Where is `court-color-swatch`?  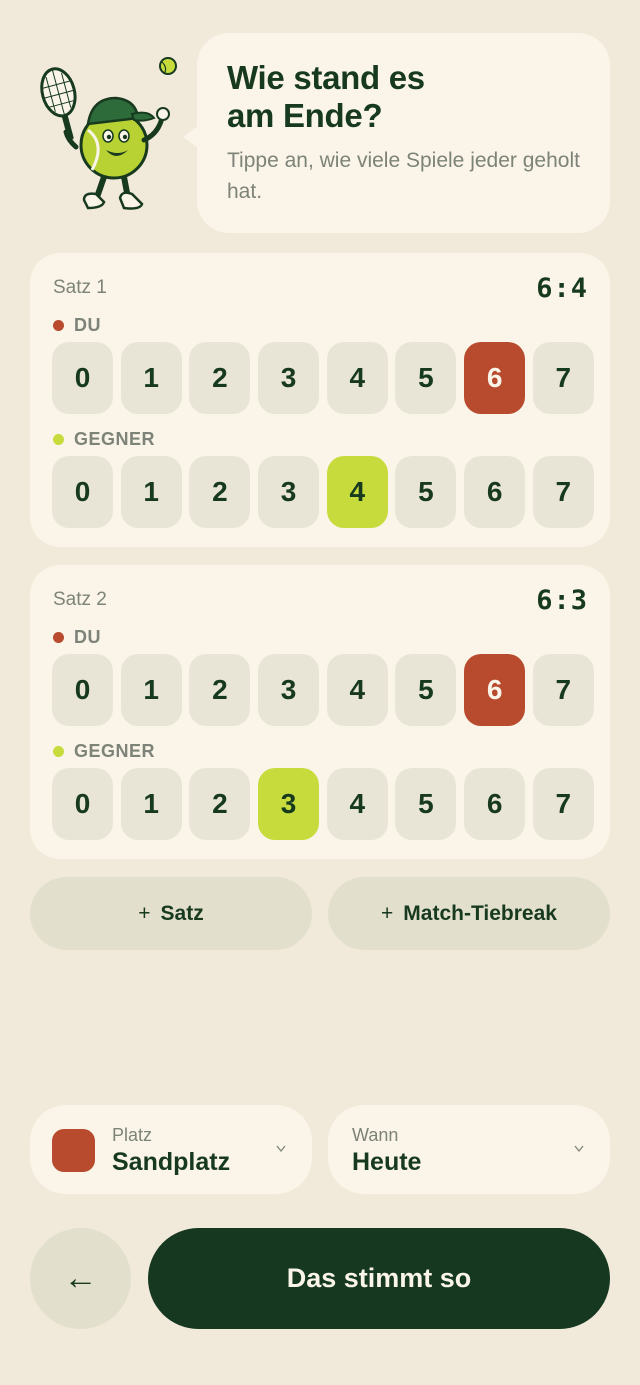
court-color-swatch is located at coordinates (73, 1150).